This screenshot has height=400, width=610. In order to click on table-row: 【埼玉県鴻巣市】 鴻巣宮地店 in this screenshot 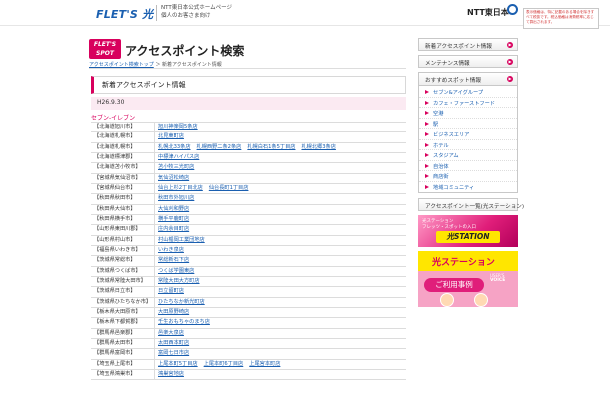, I will do `click(248, 375)`.